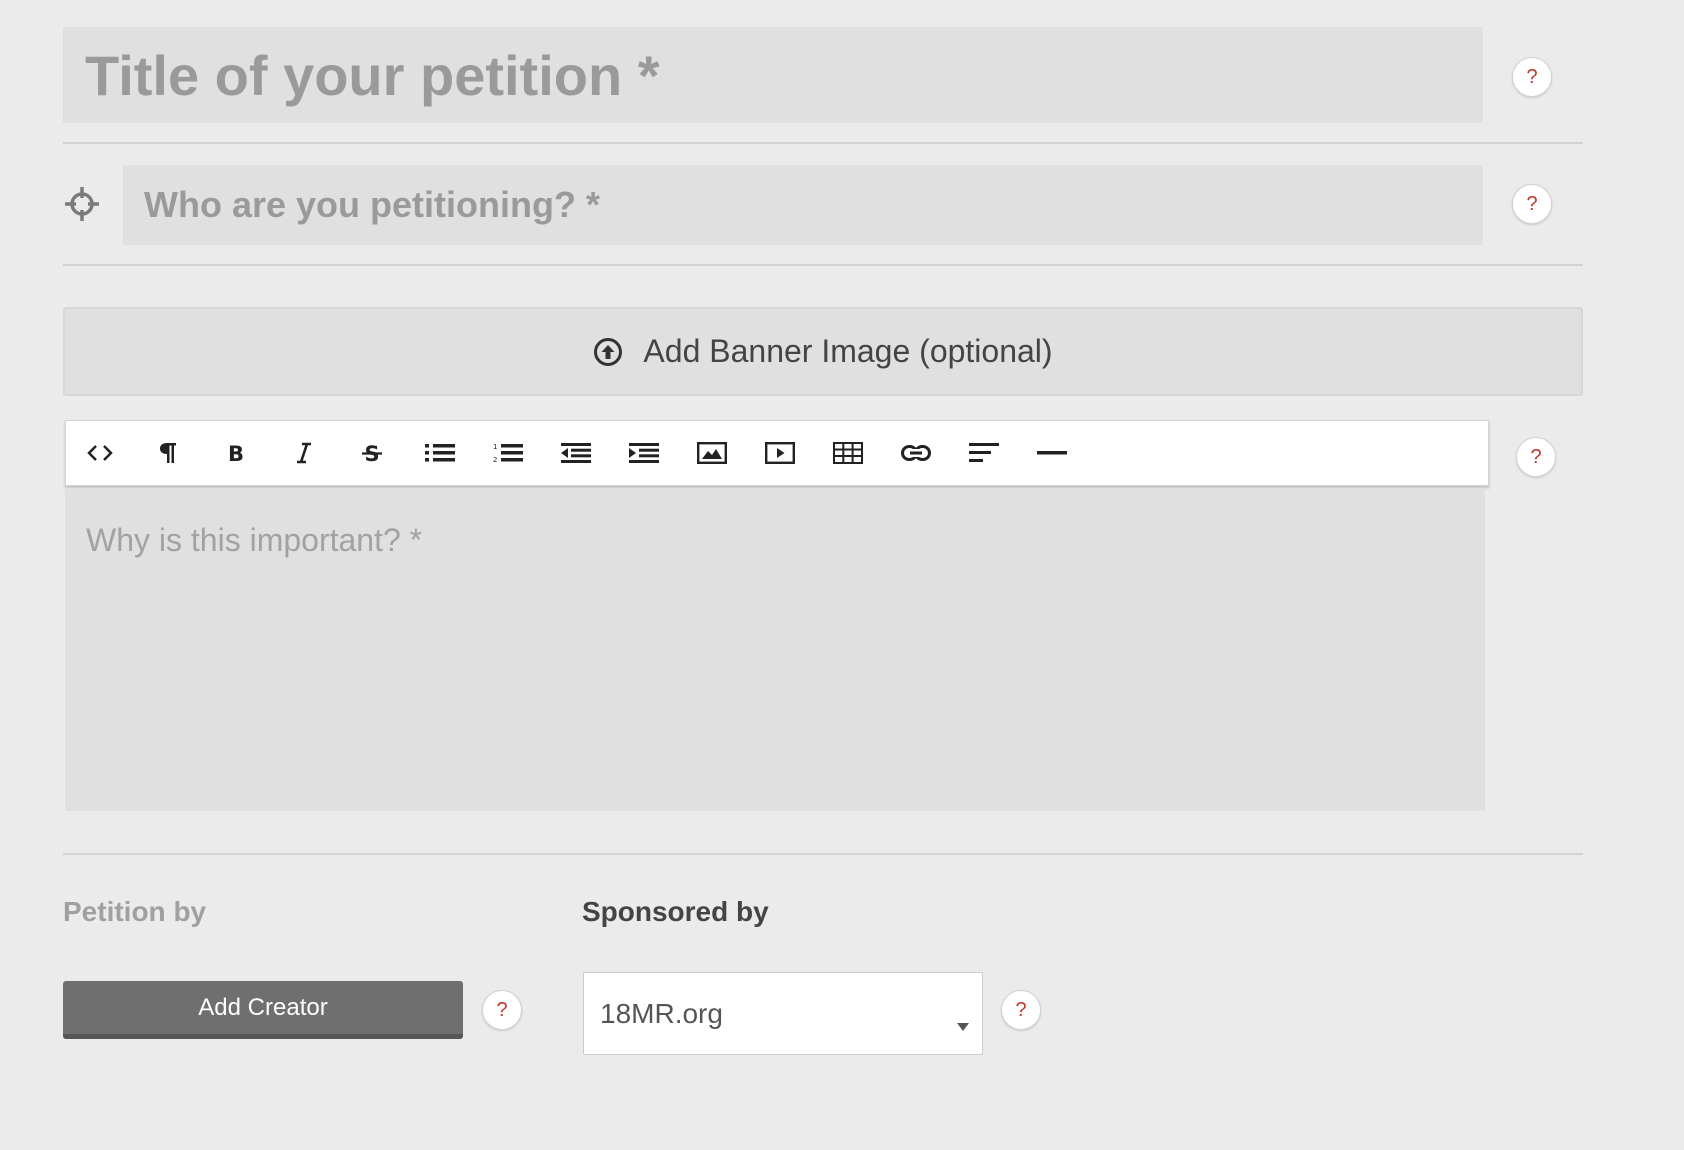 Image resolution: width=1684 pixels, height=1150 pixels. I want to click on bold-button: B, so click(236, 453).